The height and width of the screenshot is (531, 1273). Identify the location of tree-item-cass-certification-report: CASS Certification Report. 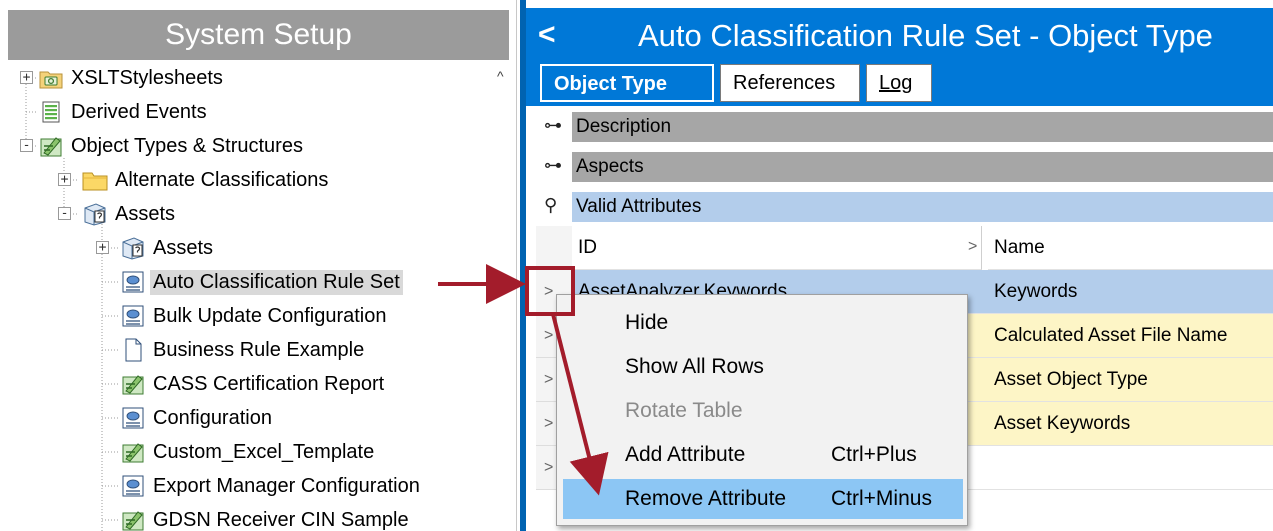
(253, 384).